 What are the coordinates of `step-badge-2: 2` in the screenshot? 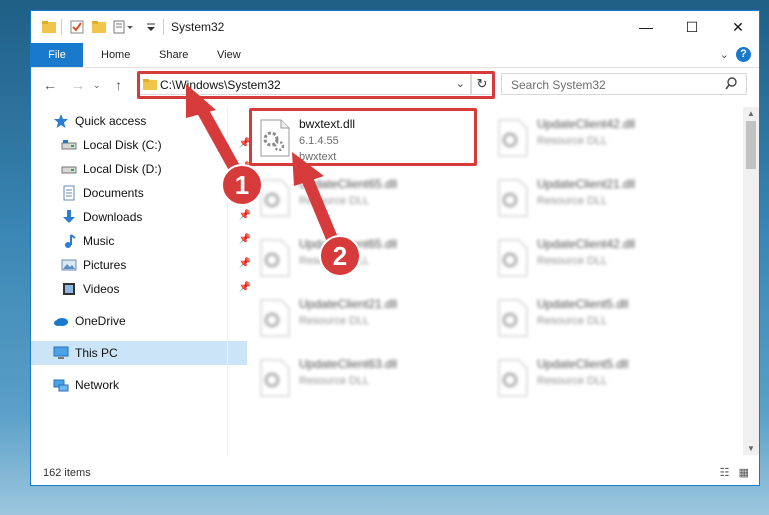 It's located at (340, 256).